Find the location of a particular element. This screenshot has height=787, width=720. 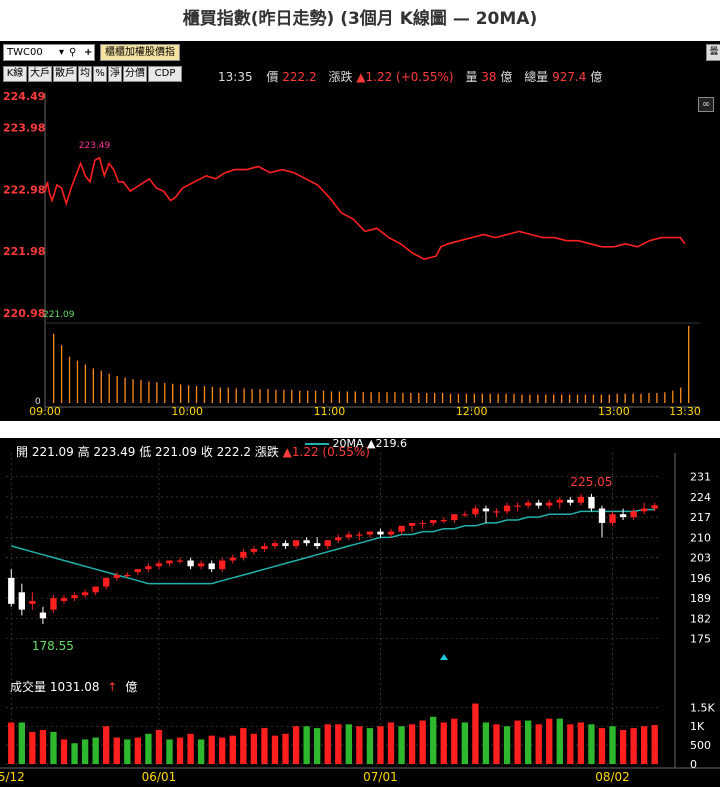

ma20-line is located at coordinates (333, 546).